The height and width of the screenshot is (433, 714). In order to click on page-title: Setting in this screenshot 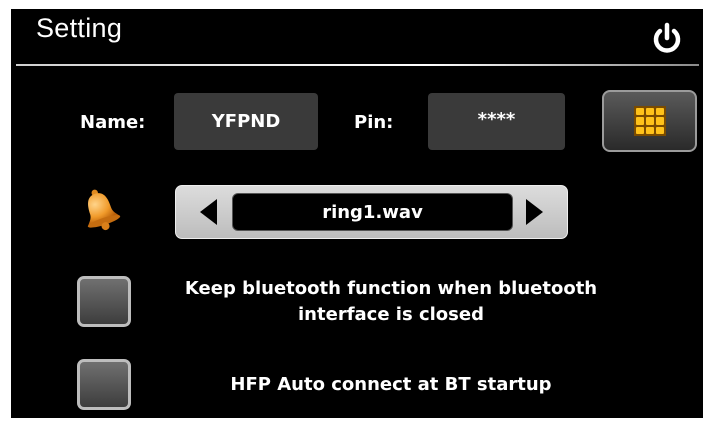, I will do `click(79, 28)`.